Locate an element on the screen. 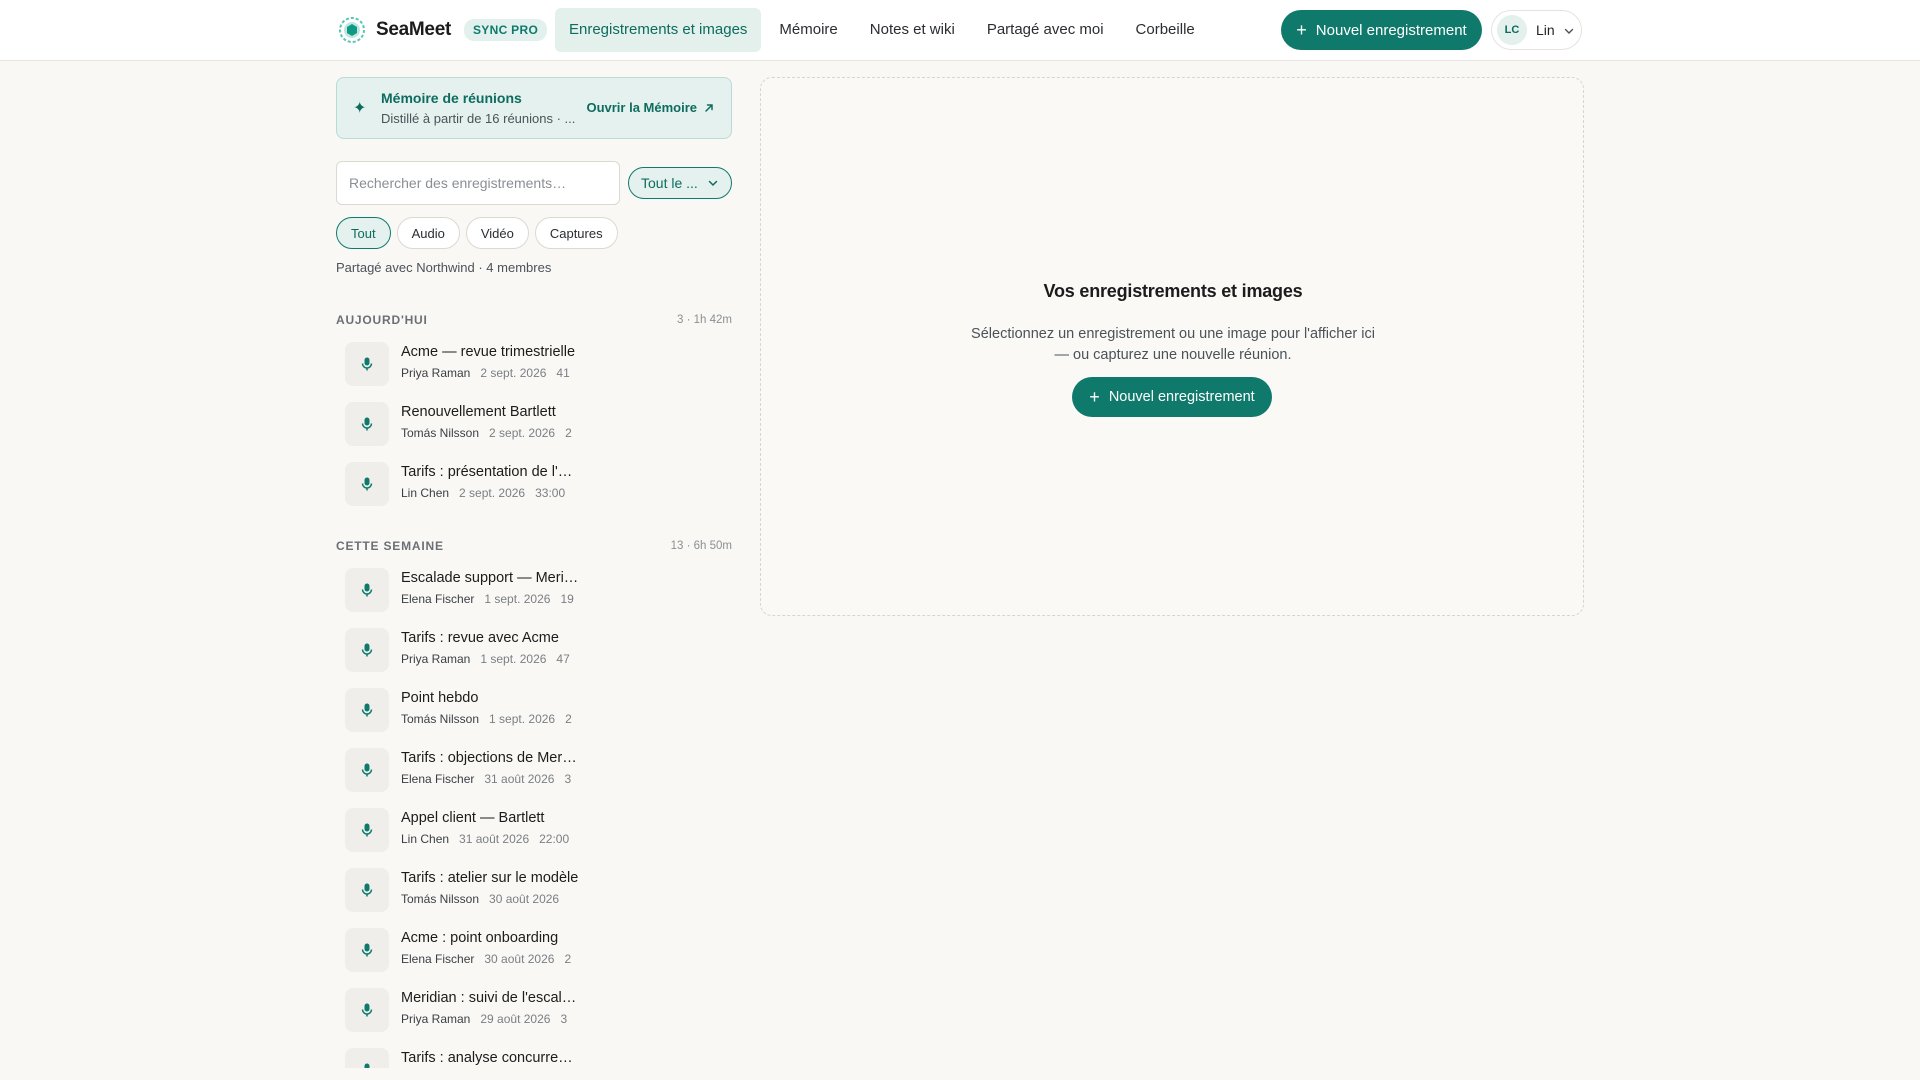  recording-meta: Priya Raman 29 août 2026 3 is located at coordinates (490, 1021).